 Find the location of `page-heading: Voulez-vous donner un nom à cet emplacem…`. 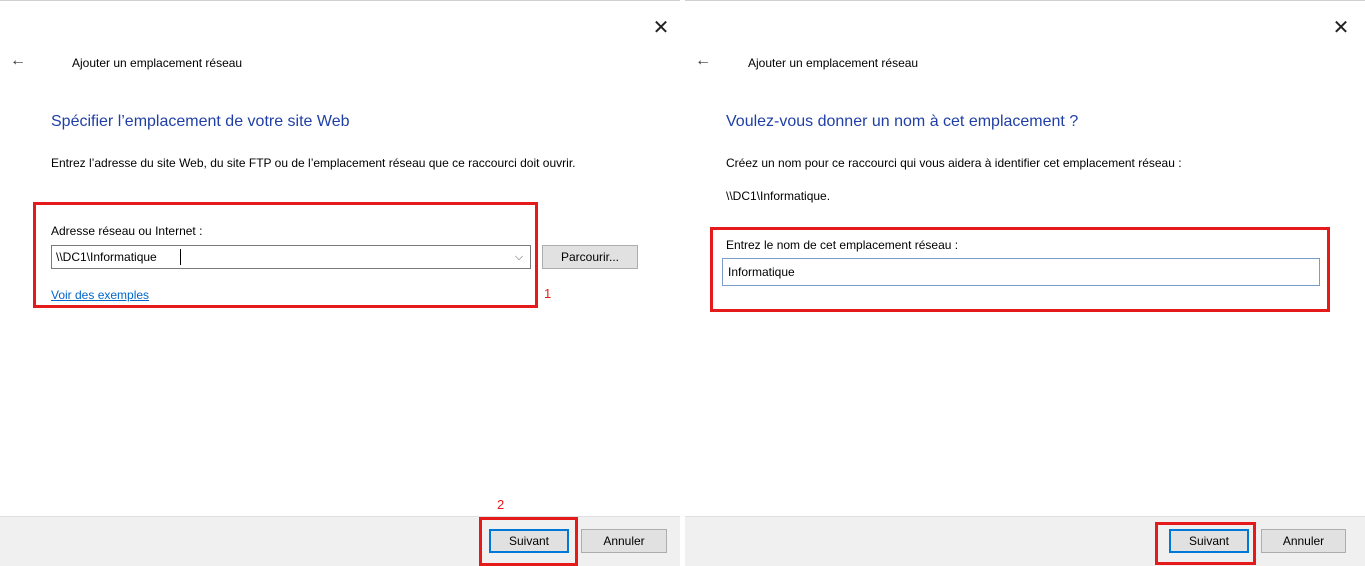

page-heading: Voulez-vous donner un nom à cet emplacem… is located at coordinates (902, 121).